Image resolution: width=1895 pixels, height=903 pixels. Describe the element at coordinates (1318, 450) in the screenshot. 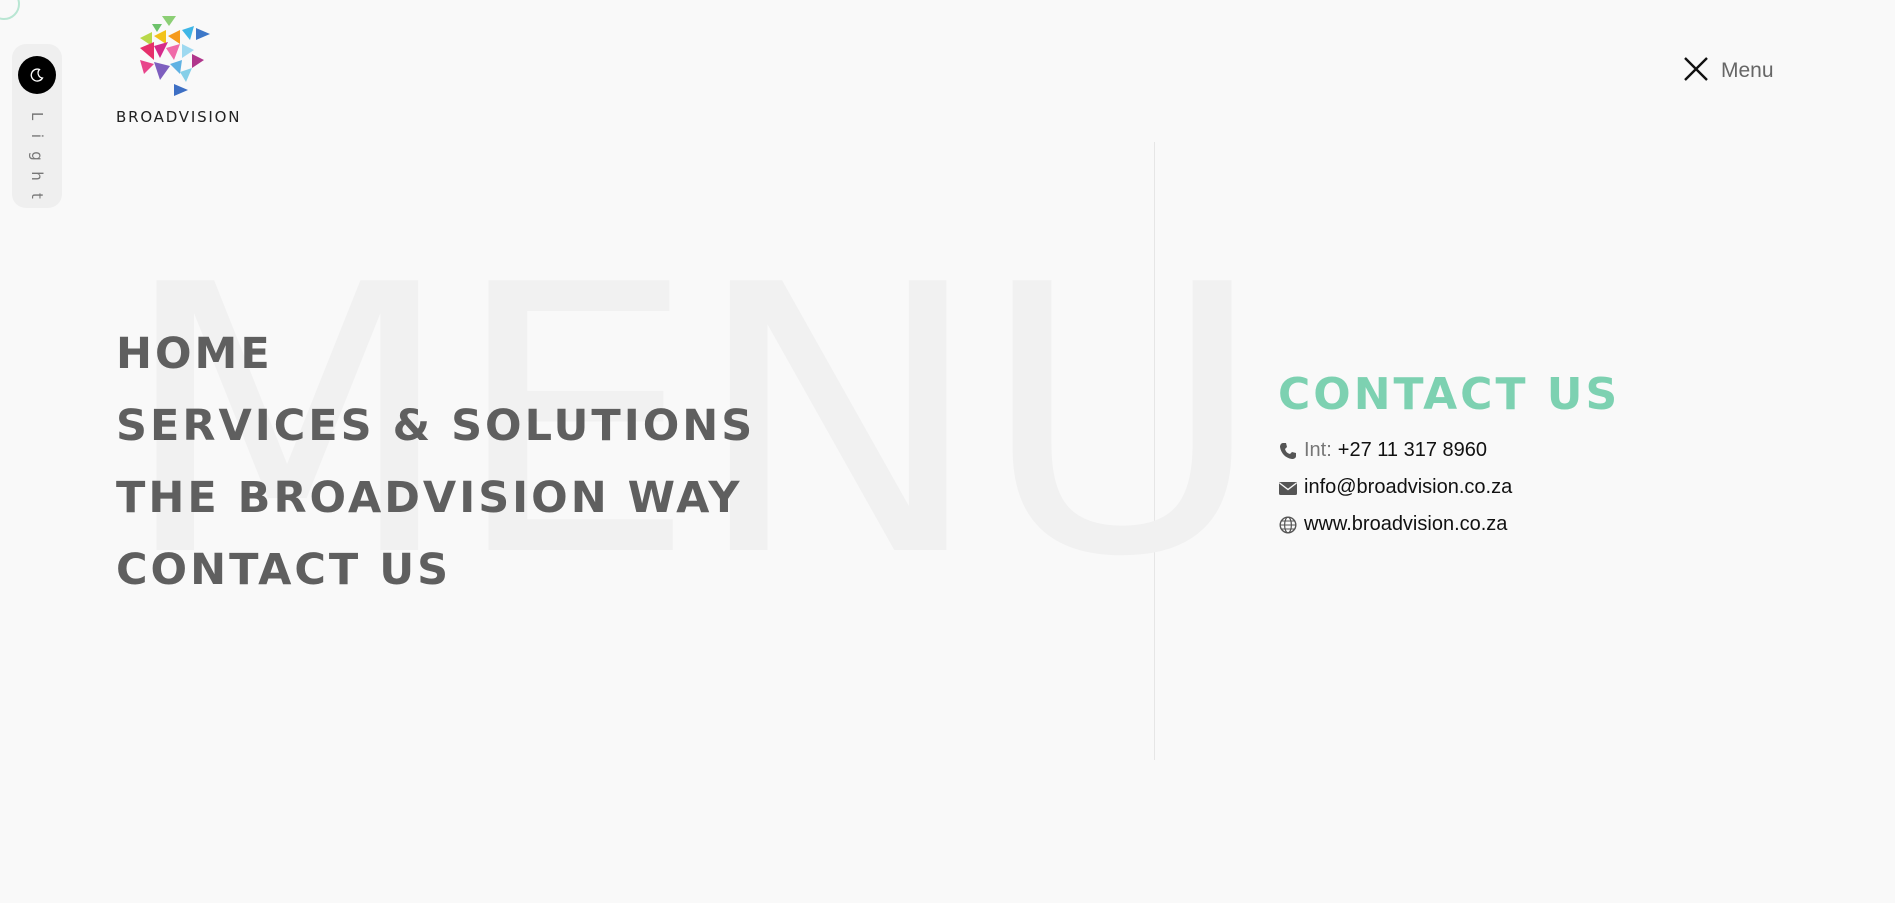

I see `phone-prefix: Int:` at that location.